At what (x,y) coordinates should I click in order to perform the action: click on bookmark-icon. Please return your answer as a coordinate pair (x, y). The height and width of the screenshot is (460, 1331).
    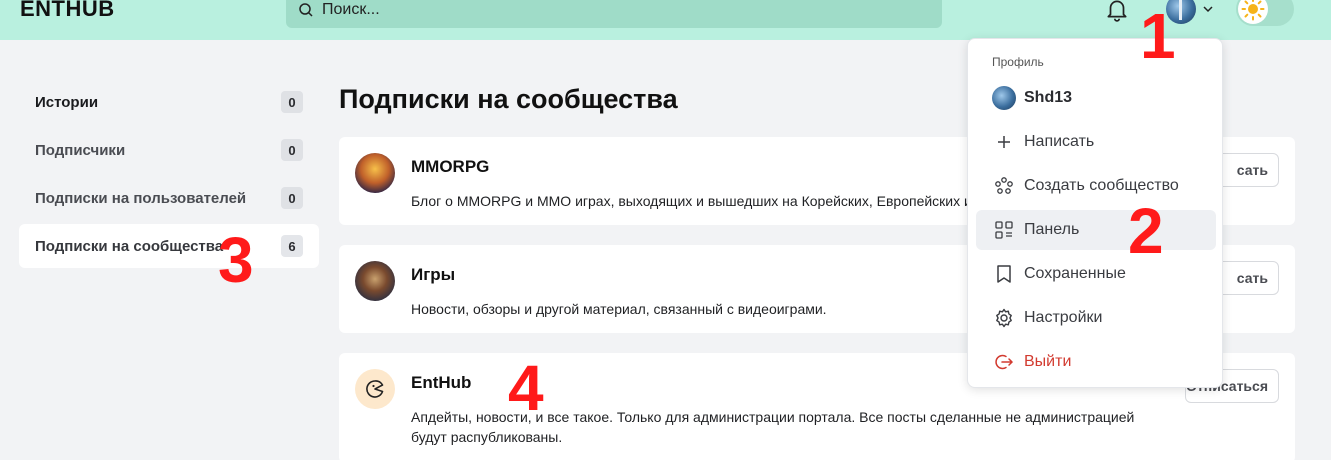
    Looking at the image, I should click on (1004, 274).